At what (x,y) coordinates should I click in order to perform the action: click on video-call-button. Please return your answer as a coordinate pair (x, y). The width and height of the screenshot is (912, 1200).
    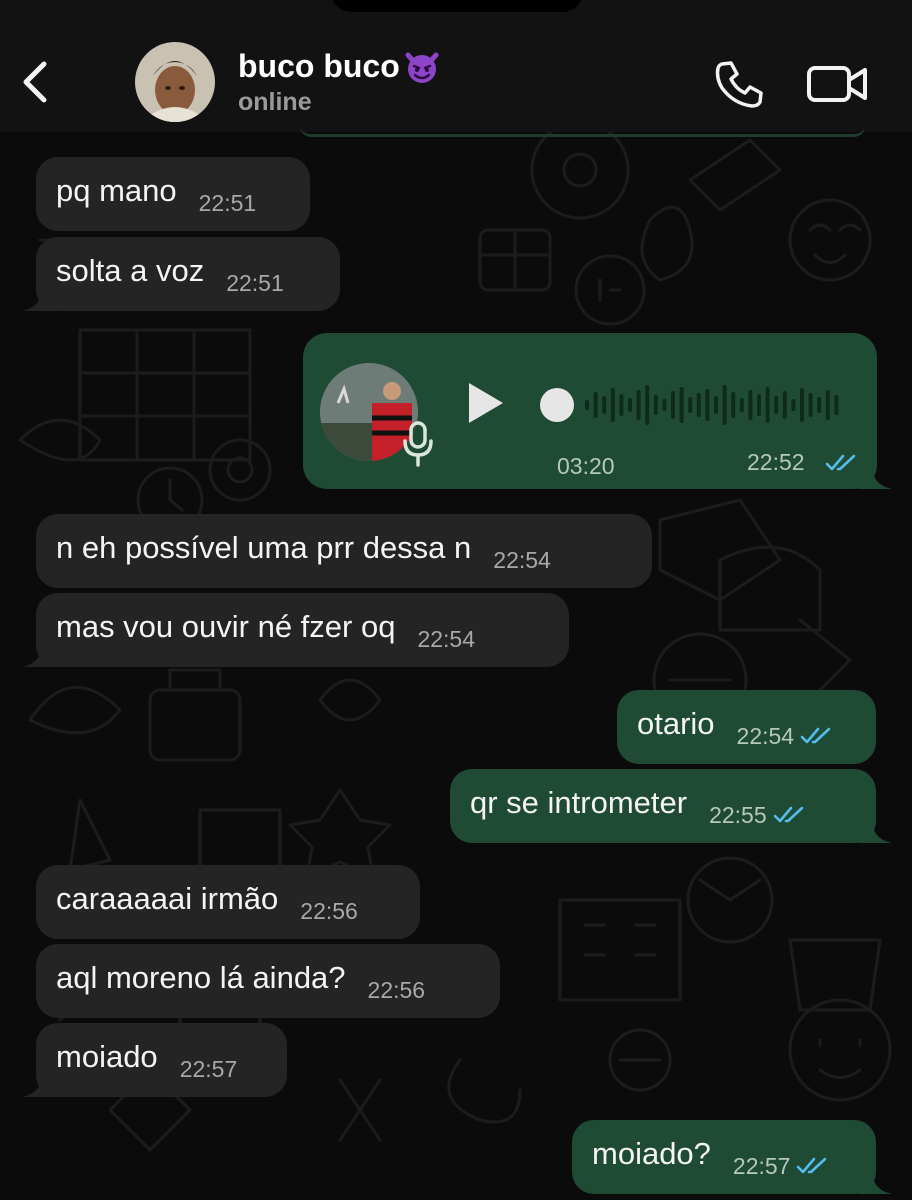
    Looking at the image, I should click on (838, 83).